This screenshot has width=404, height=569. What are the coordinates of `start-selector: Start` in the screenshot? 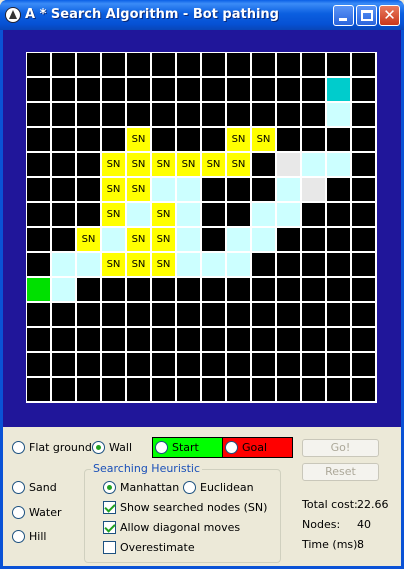 It's located at (187, 447).